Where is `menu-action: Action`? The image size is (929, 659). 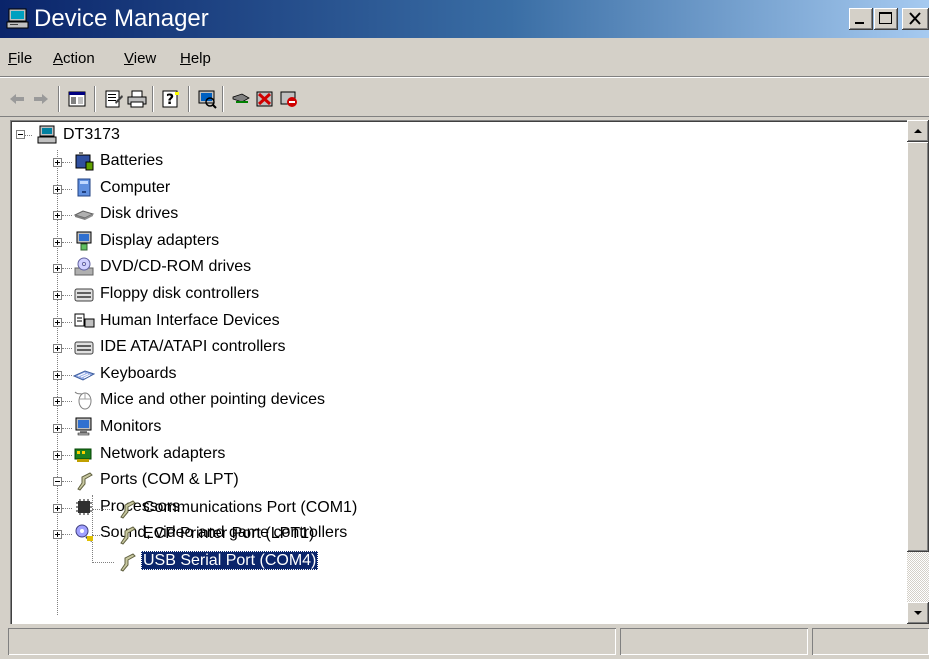 menu-action: Action is located at coordinates (74, 59).